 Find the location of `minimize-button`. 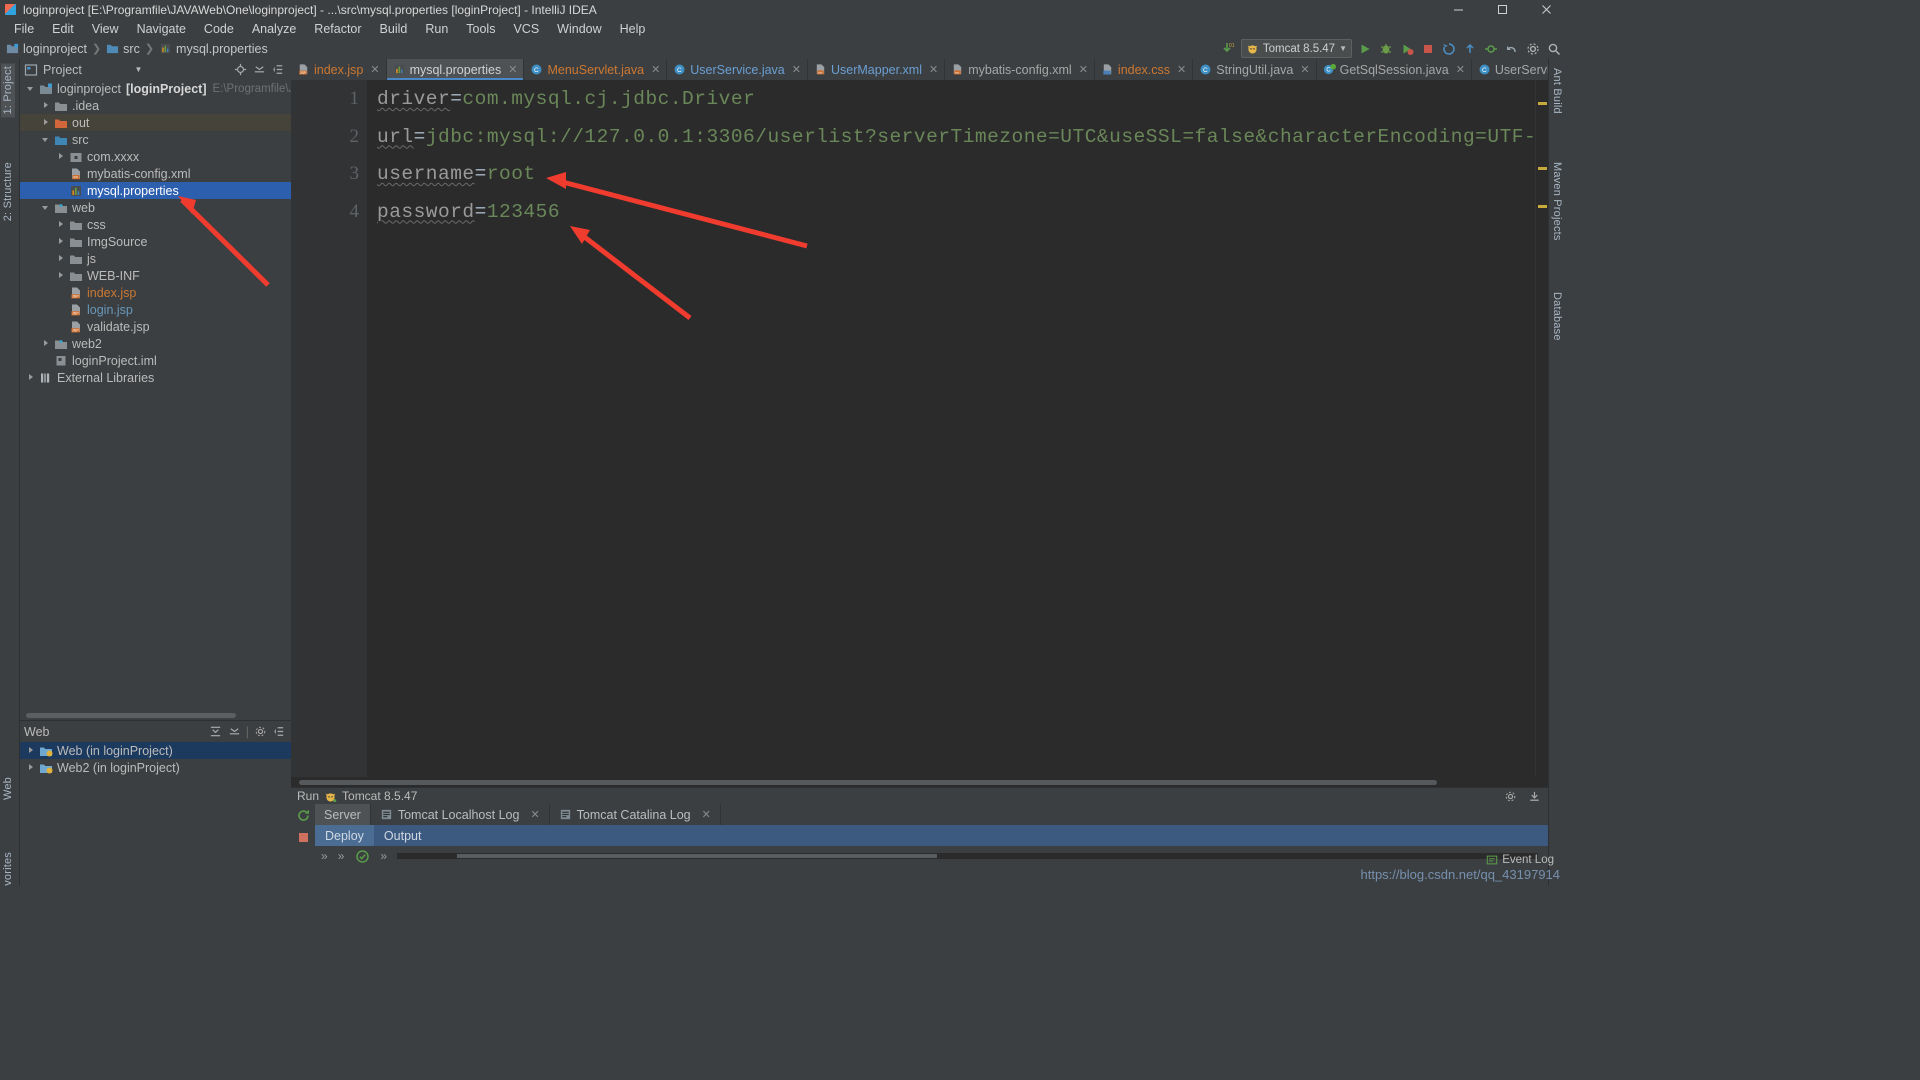

minimize-button is located at coordinates (1458, 9).